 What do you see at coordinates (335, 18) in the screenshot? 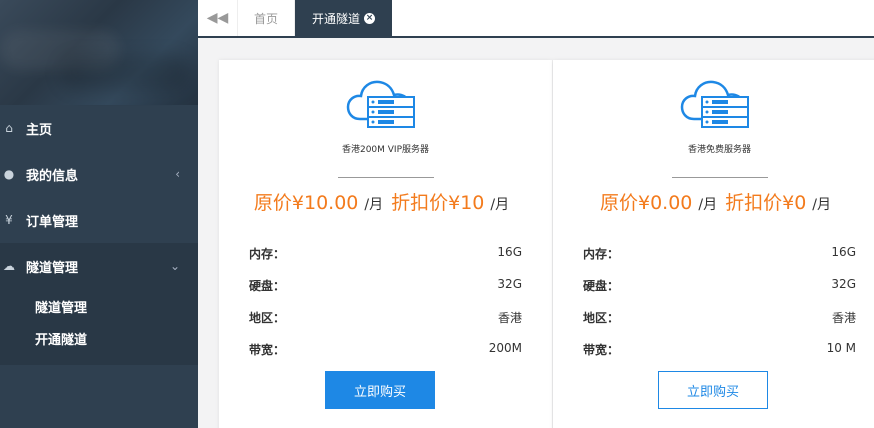
I see `tab-label: 开通隧道` at bounding box center [335, 18].